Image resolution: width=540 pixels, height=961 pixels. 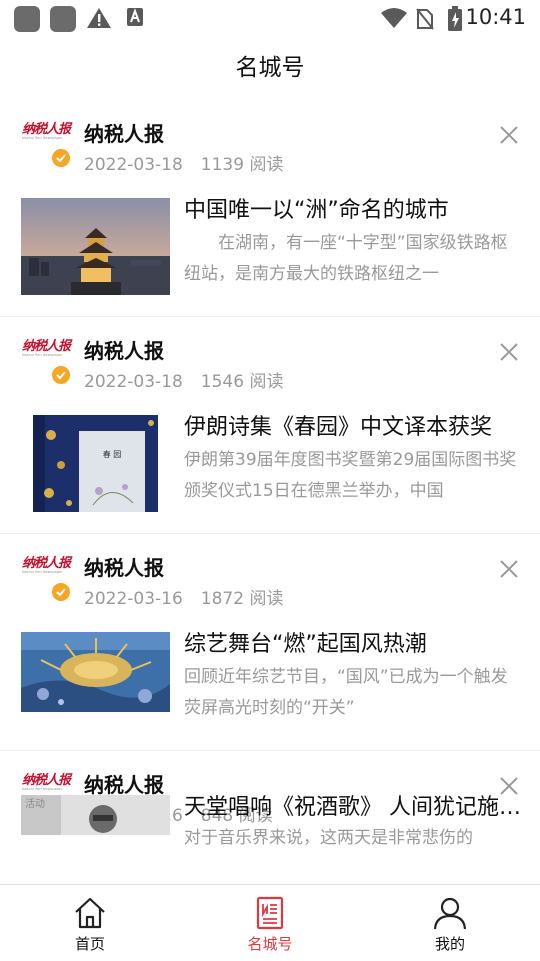 What do you see at coordinates (394, 18) in the screenshot?
I see `wifi-icon` at bounding box center [394, 18].